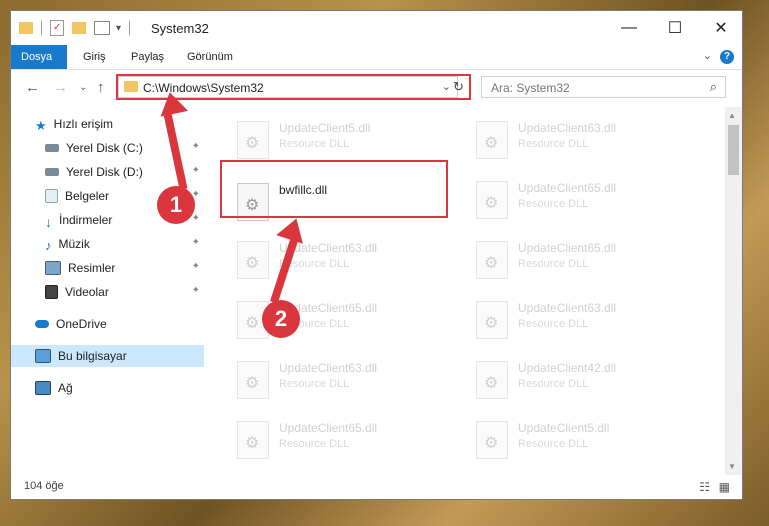 This screenshot has width=769, height=526. What do you see at coordinates (41, 125) in the screenshot?
I see `star-icon: ★` at bounding box center [41, 125].